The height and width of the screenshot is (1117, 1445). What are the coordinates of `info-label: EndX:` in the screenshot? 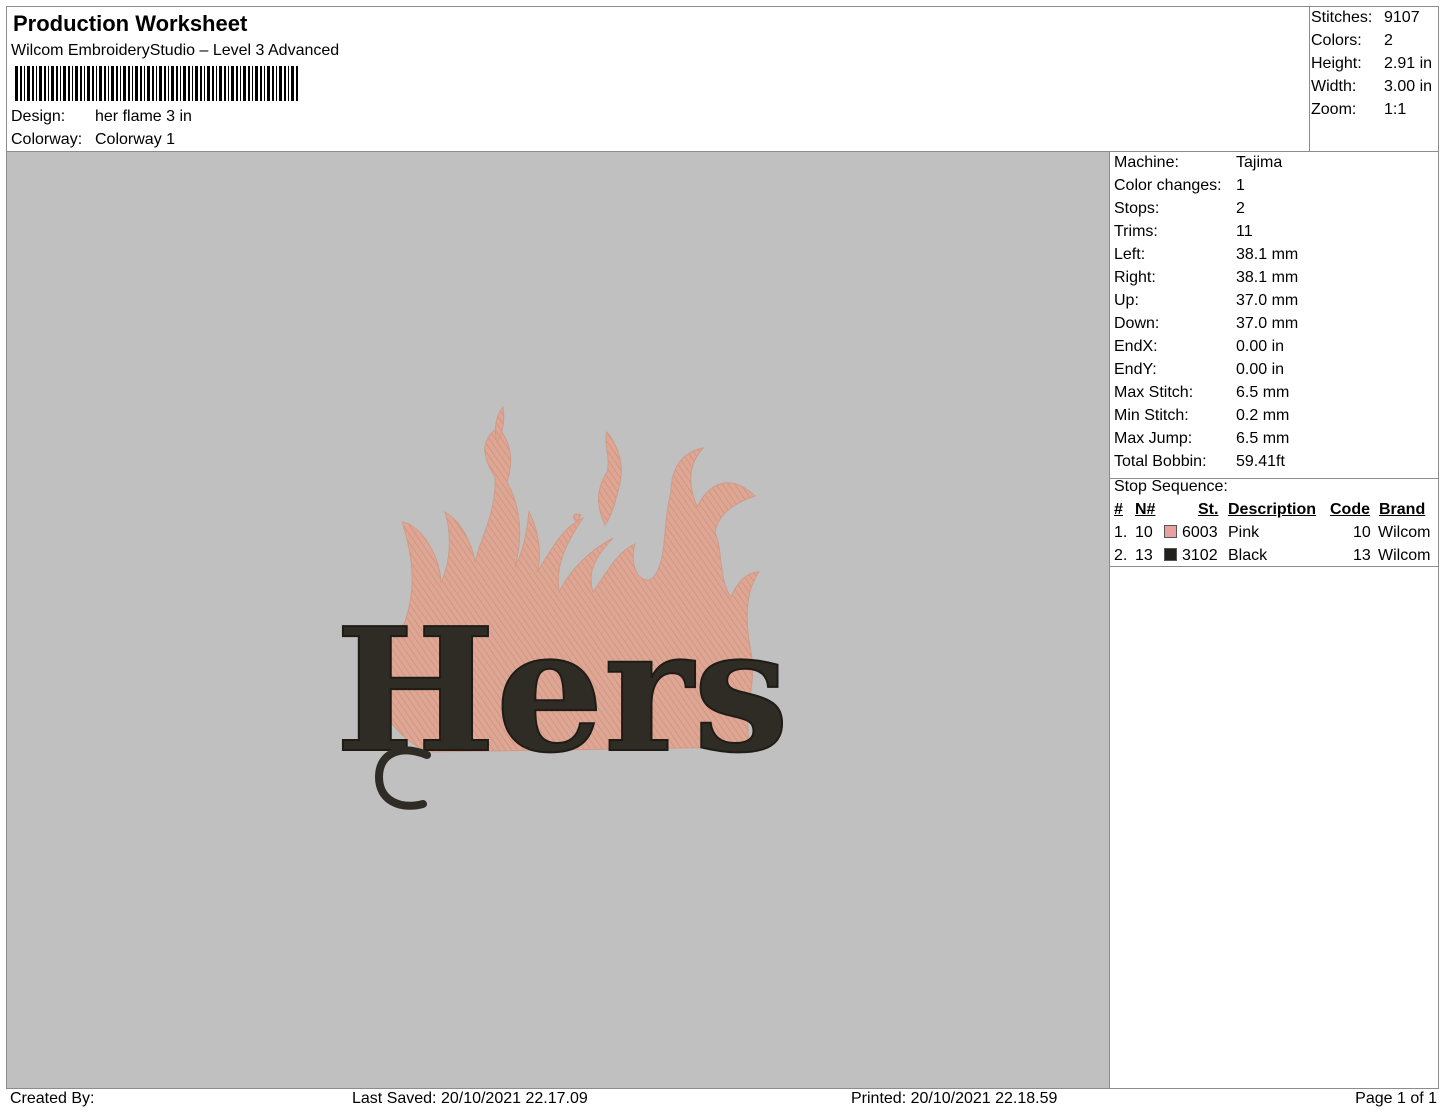 It's located at (1136, 346).